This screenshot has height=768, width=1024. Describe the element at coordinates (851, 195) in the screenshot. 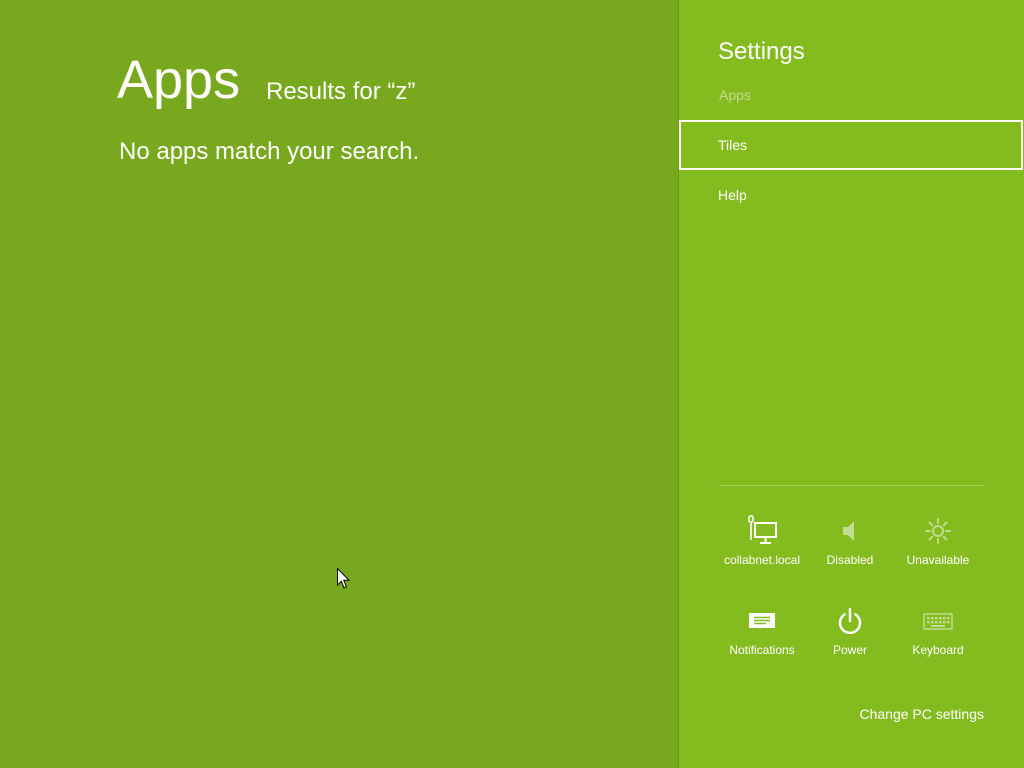

I see `settings-command-help: Help` at that location.